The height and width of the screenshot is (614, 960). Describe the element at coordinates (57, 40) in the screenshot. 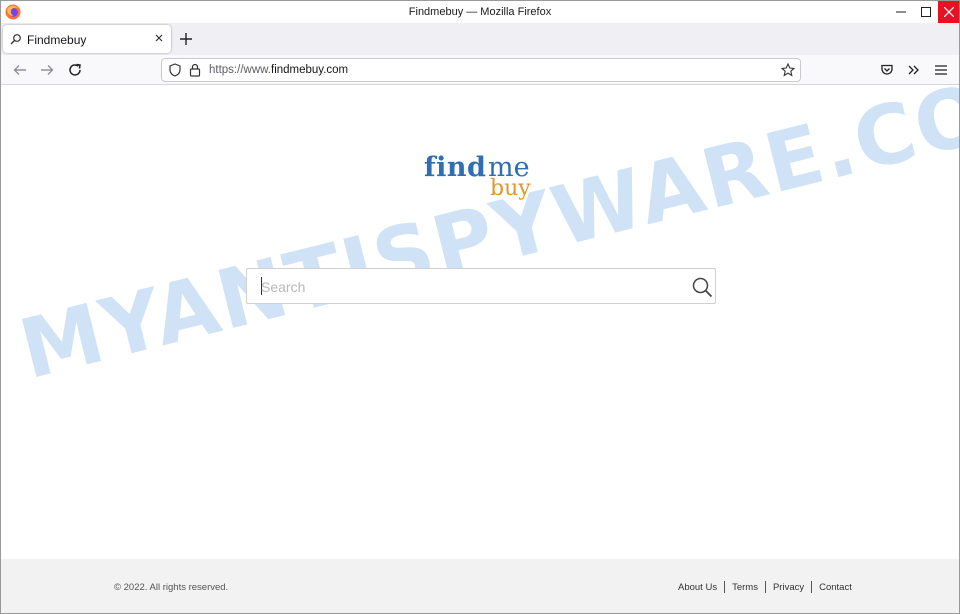

I see `tab-label: Findmebuy` at that location.